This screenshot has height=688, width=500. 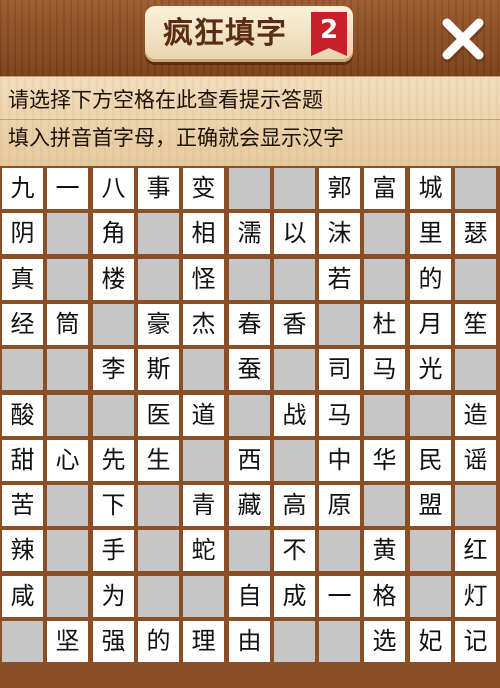 What do you see at coordinates (475, 233) in the screenshot?
I see `grid-cell-filled: 瑟` at bounding box center [475, 233].